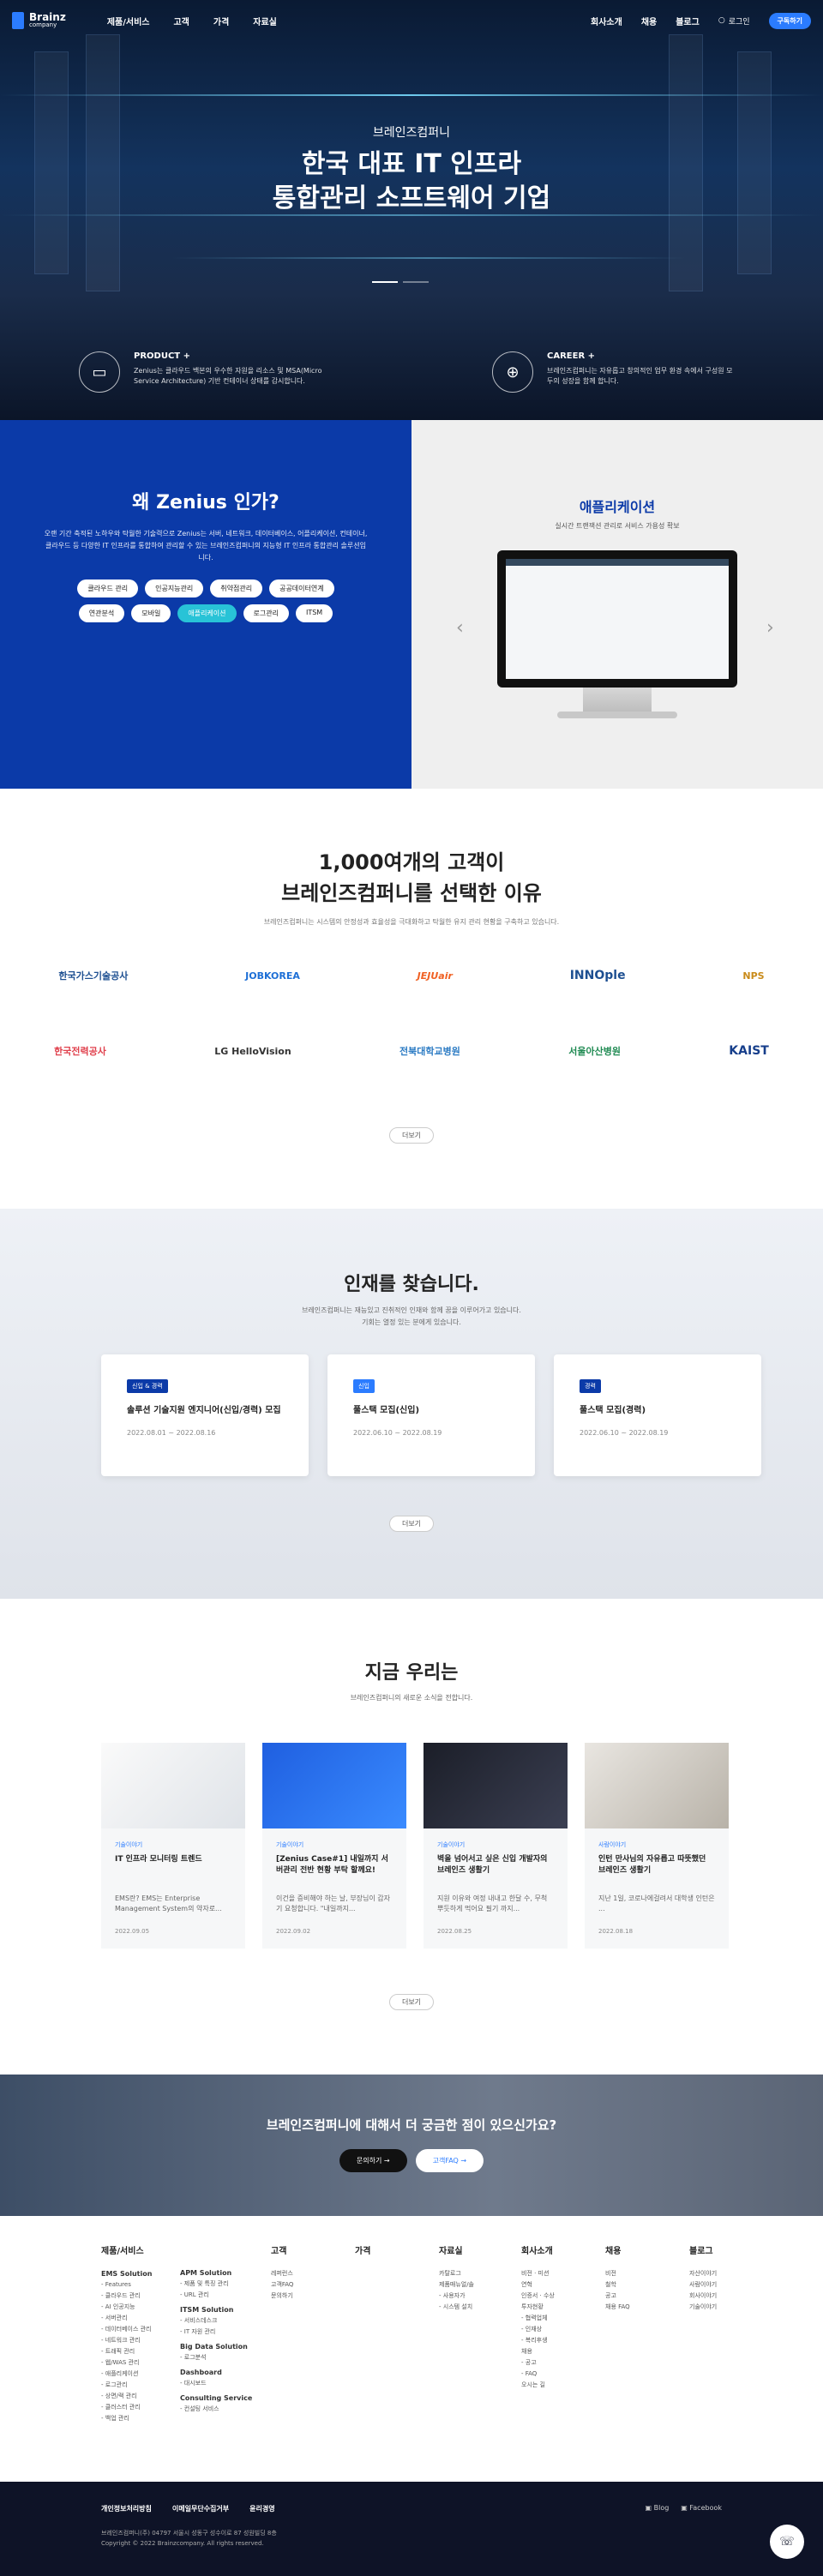  Describe the element at coordinates (416, 282) in the screenshot. I see `slide-dot` at that location.